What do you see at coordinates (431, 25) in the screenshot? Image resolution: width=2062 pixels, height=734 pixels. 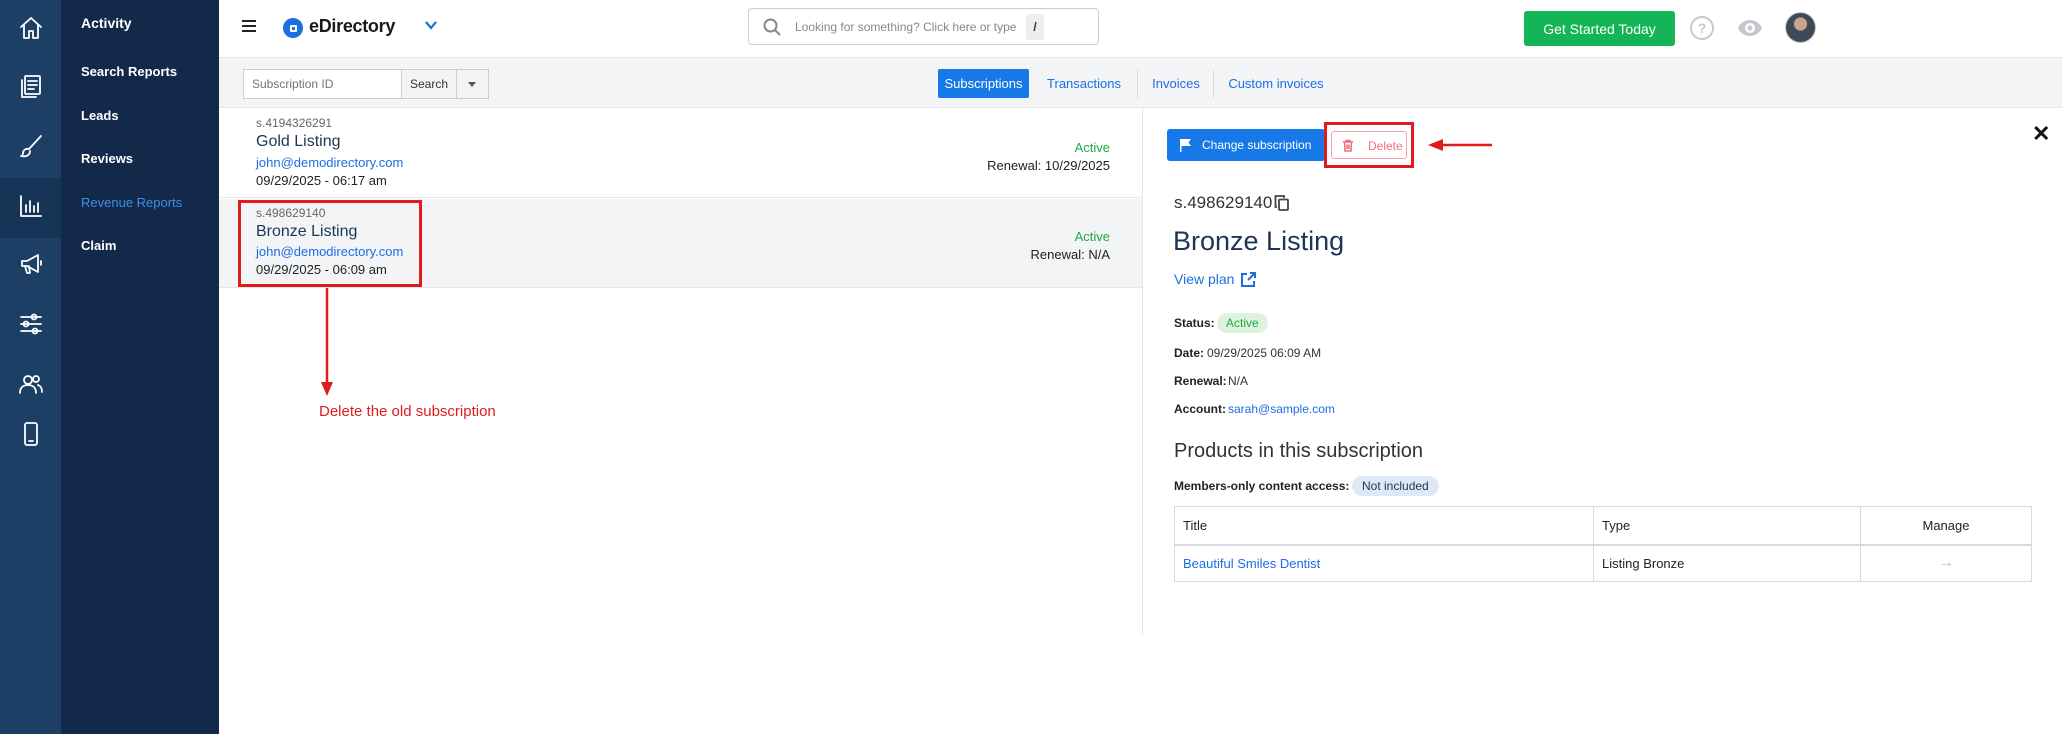 I see `chevron-down-icon` at bounding box center [431, 25].